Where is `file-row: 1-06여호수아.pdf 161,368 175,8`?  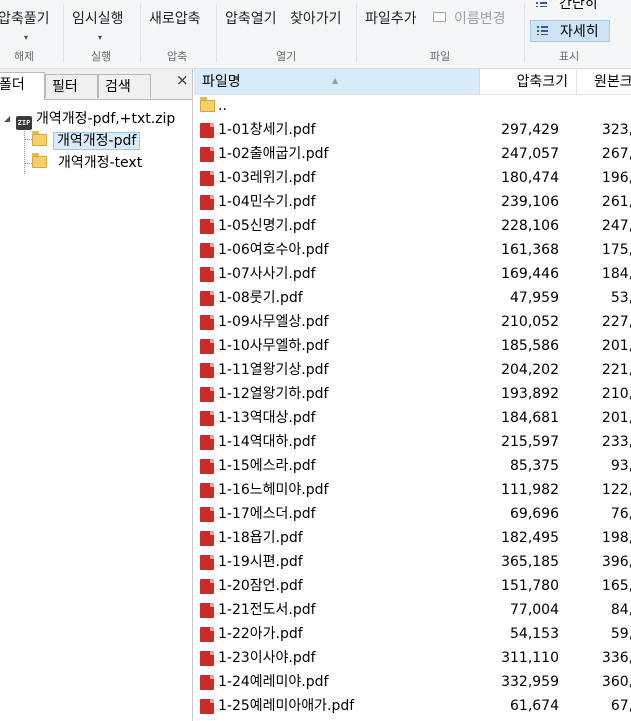
file-row: 1-06여호수아.pdf 161,368 175,8 is located at coordinates (412, 250).